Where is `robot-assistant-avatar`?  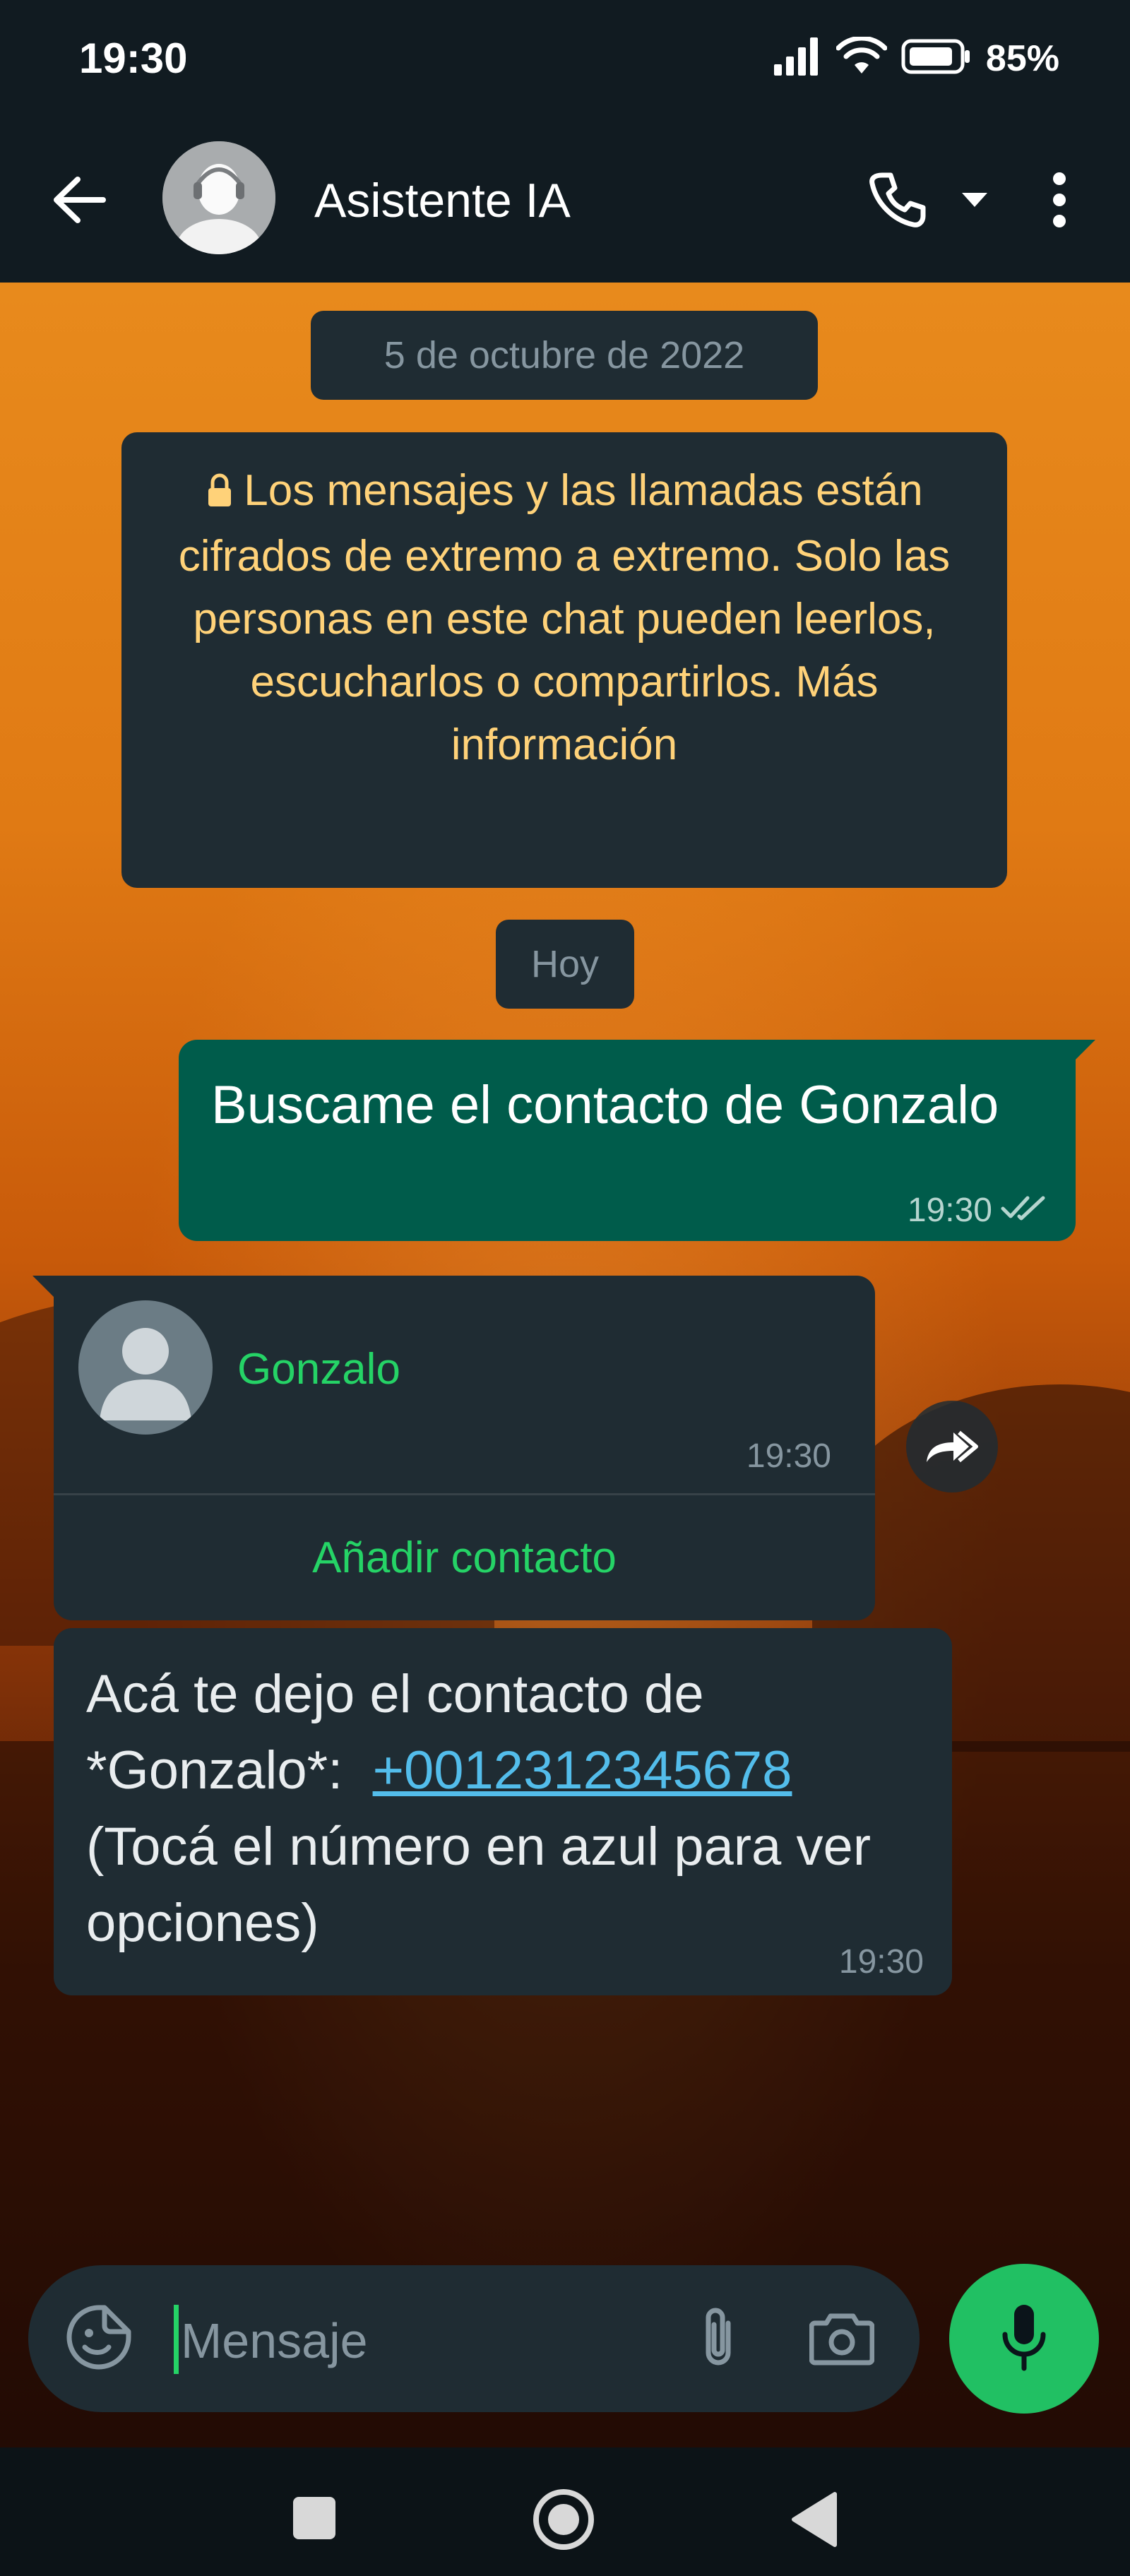 robot-assistant-avatar is located at coordinates (218, 197).